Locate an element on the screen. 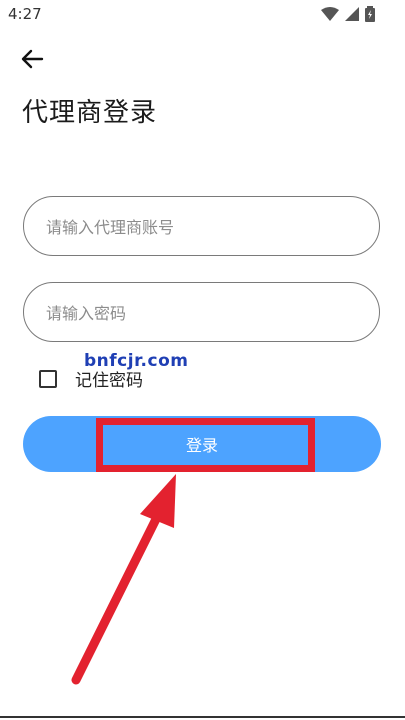 This screenshot has height=720, width=405. status-bar: 4:27 is located at coordinates (202, 14).